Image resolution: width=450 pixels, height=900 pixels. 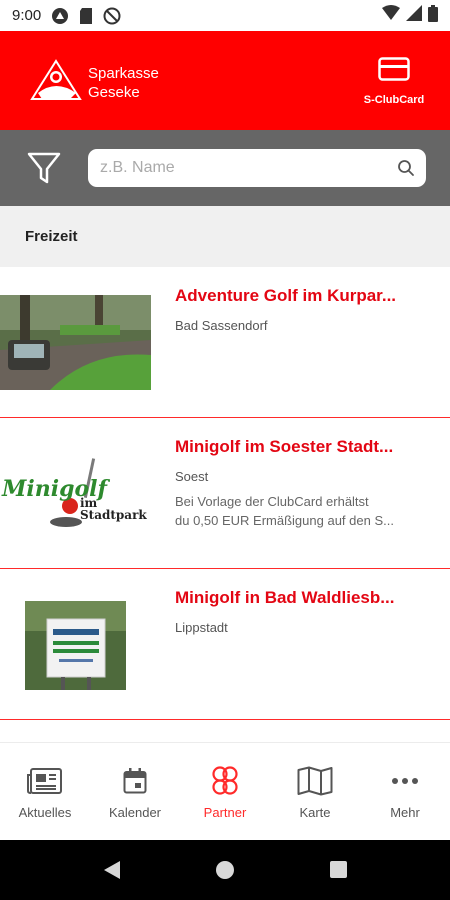 I want to click on credit-card-icon, so click(x=394, y=71).